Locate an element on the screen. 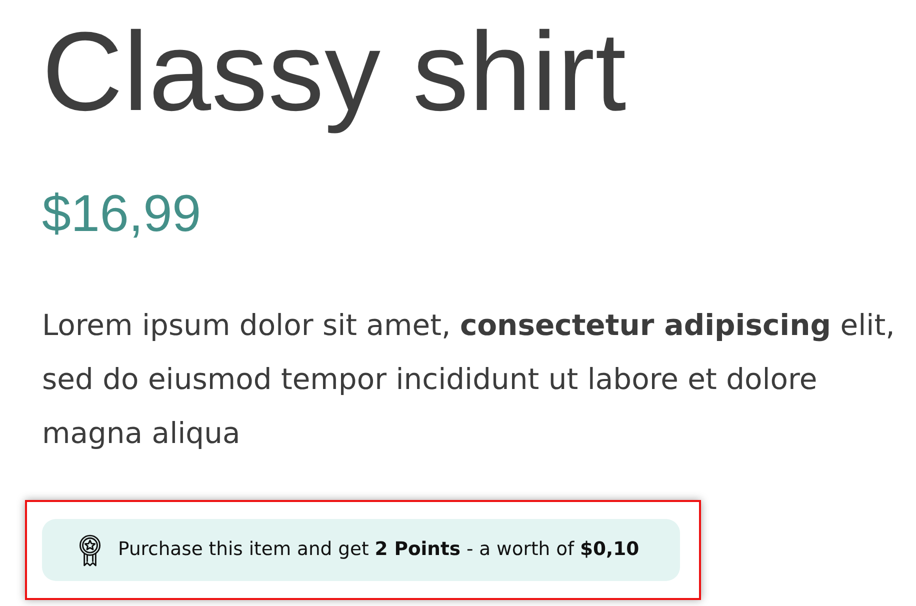 This screenshot has width=916, height=606. points-notice-text: Purchase this item and get 2 Points - a worth of $0,10 is located at coordinates (379, 550).